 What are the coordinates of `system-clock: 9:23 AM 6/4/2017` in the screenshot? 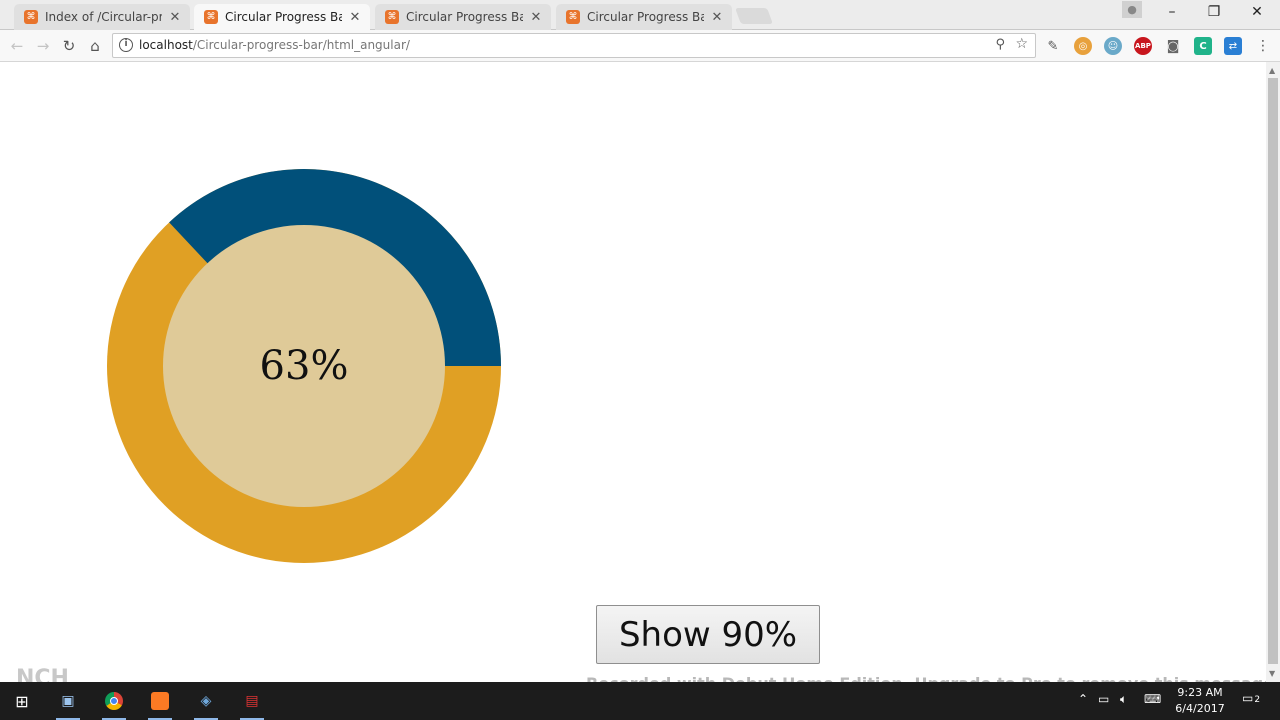 It's located at (1200, 701).